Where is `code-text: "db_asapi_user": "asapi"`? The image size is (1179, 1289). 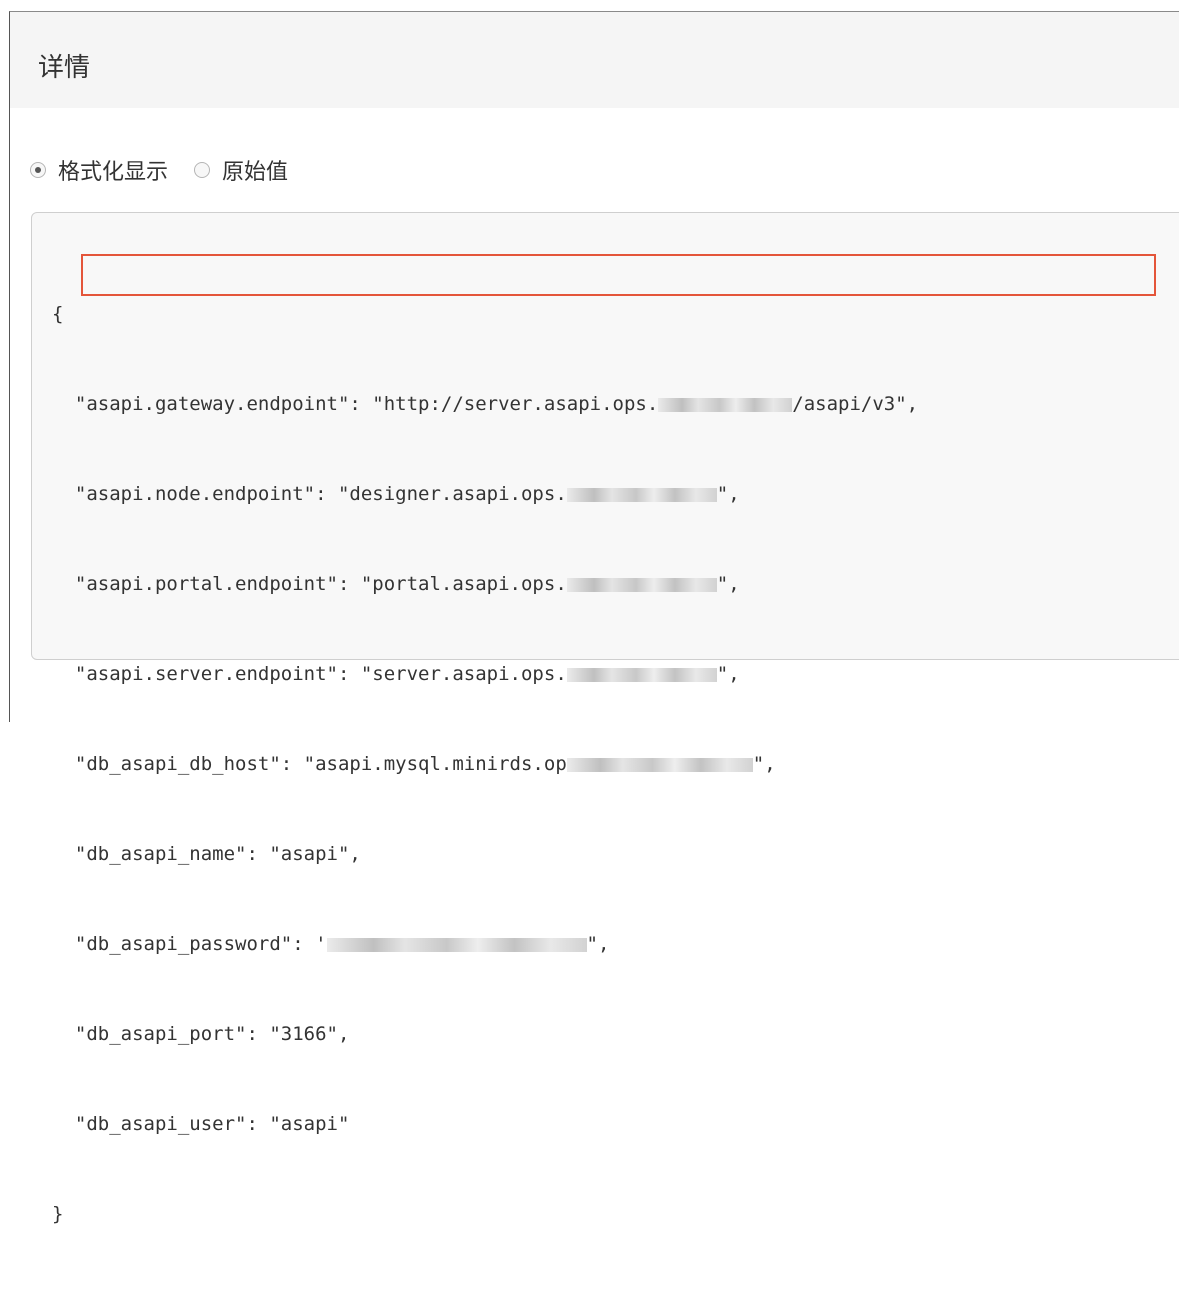 code-text: "db_asapi_user": "asapi" is located at coordinates (201, 1124).